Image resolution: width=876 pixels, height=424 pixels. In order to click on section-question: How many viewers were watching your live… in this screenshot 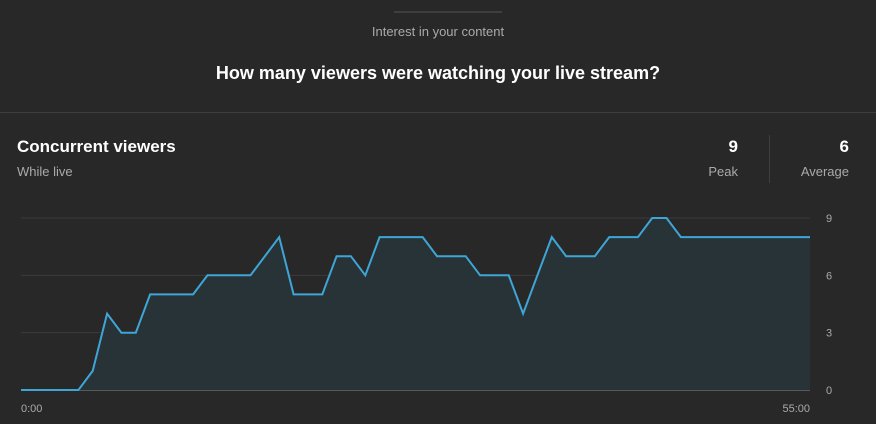, I will do `click(438, 73)`.